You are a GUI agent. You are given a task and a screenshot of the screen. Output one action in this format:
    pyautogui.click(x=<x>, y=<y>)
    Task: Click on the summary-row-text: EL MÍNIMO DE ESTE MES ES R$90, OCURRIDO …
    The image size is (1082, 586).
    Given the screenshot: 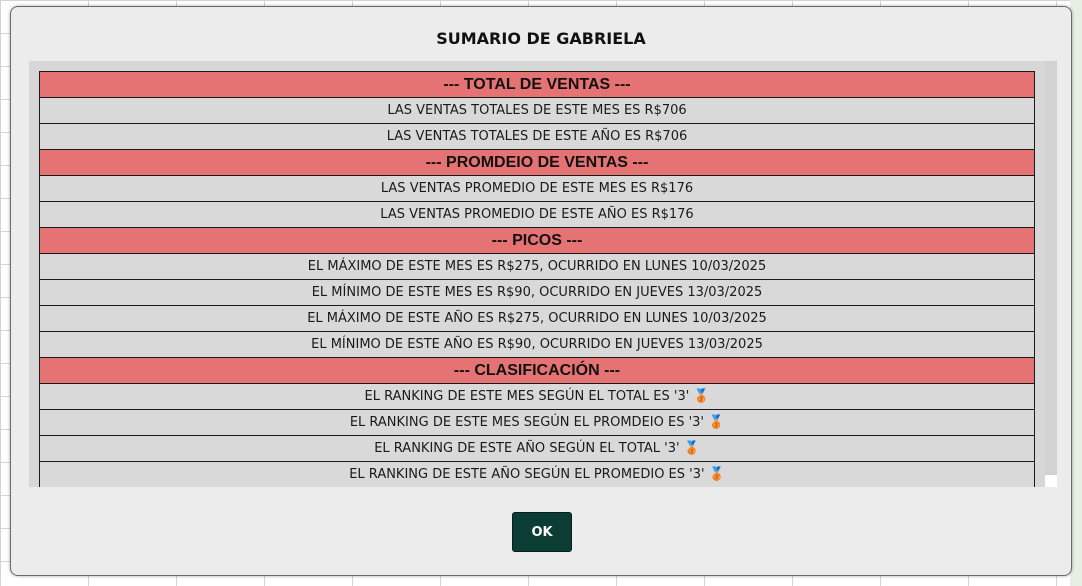 What is the action you would take?
    pyautogui.click(x=537, y=292)
    